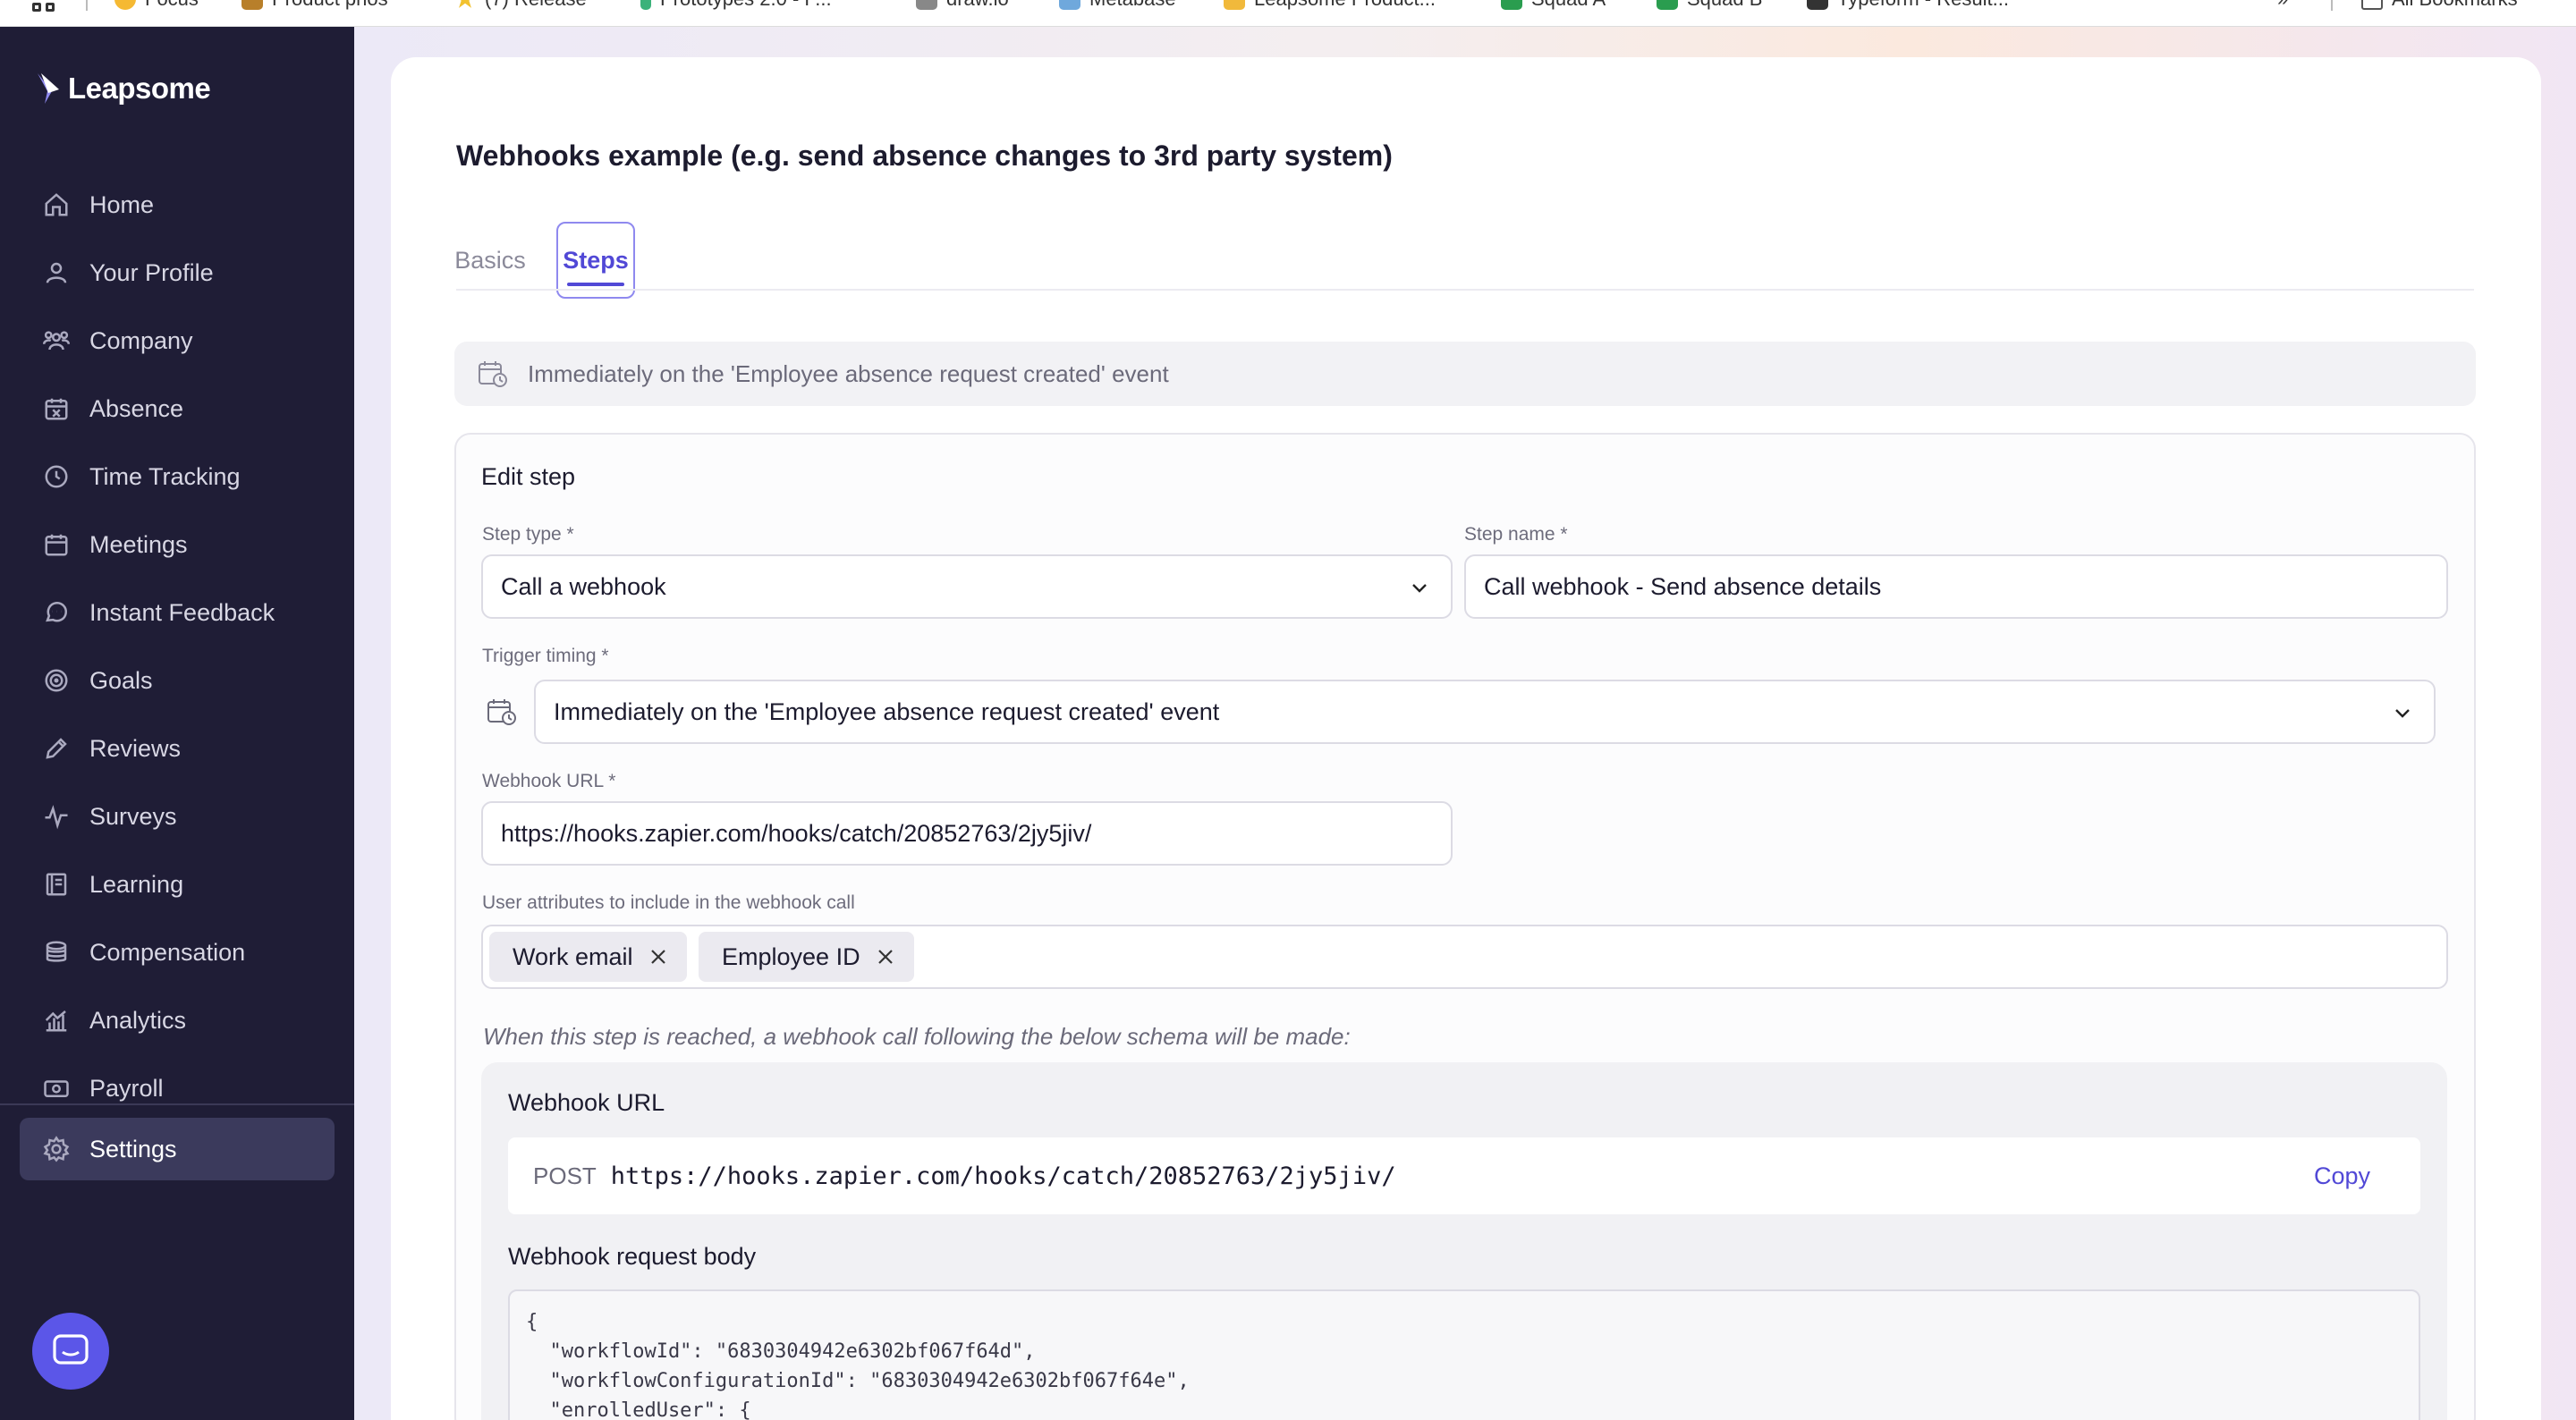  I want to click on bookmark-item: draw.io, so click(962, 6).